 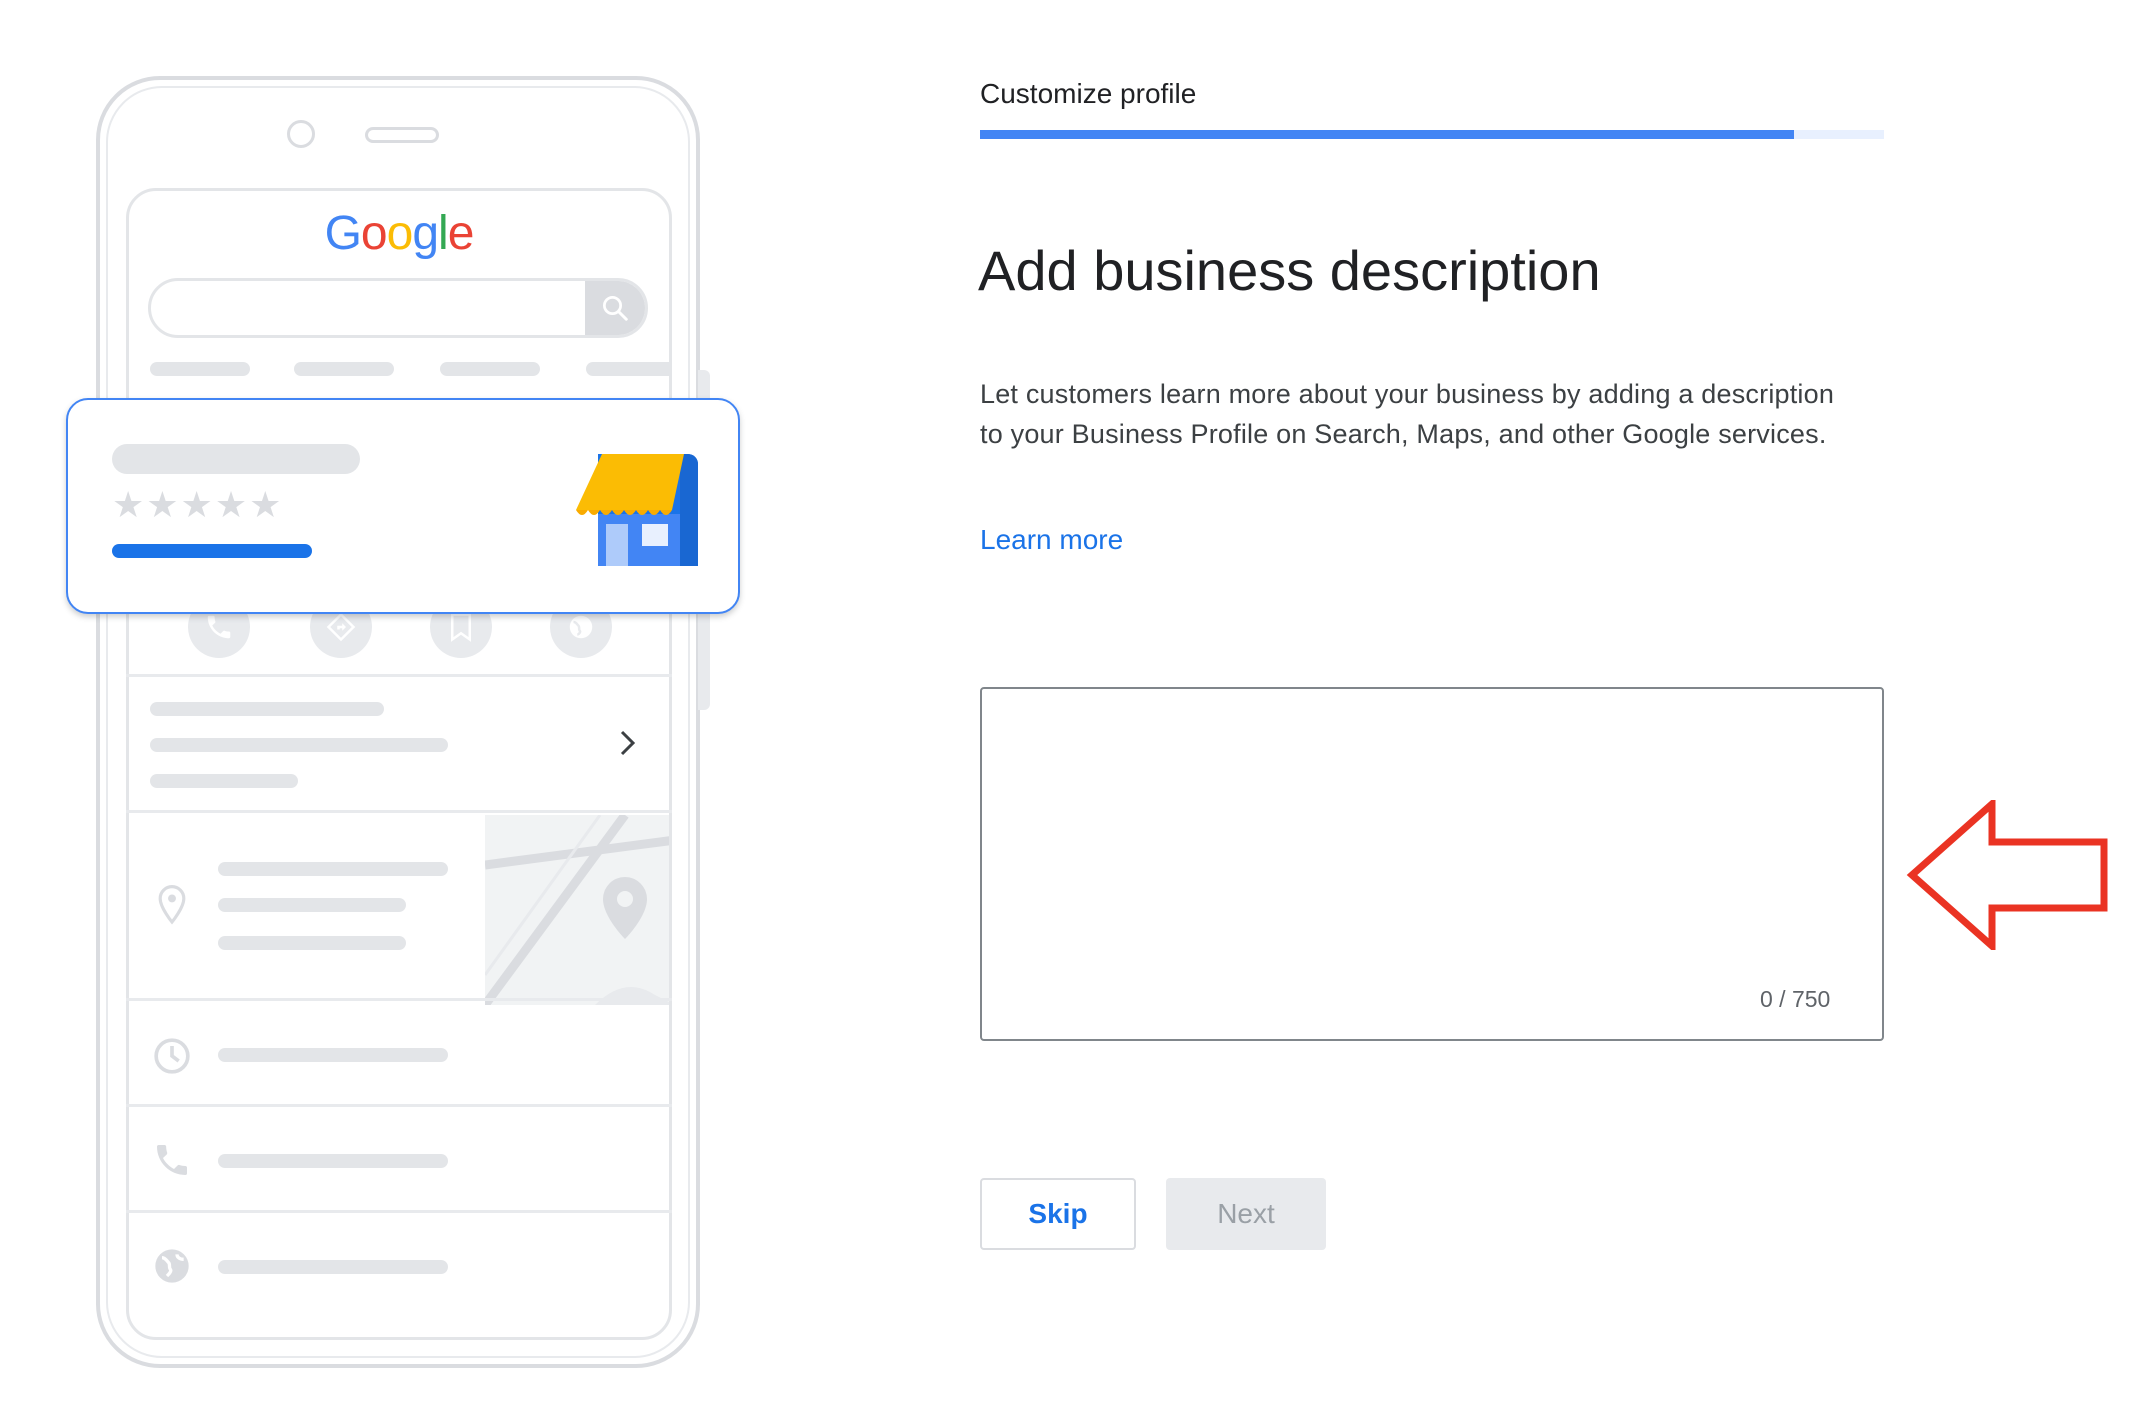 What do you see at coordinates (1432, 864) in the screenshot?
I see `business-description-input` at bounding box center [1432, 864].